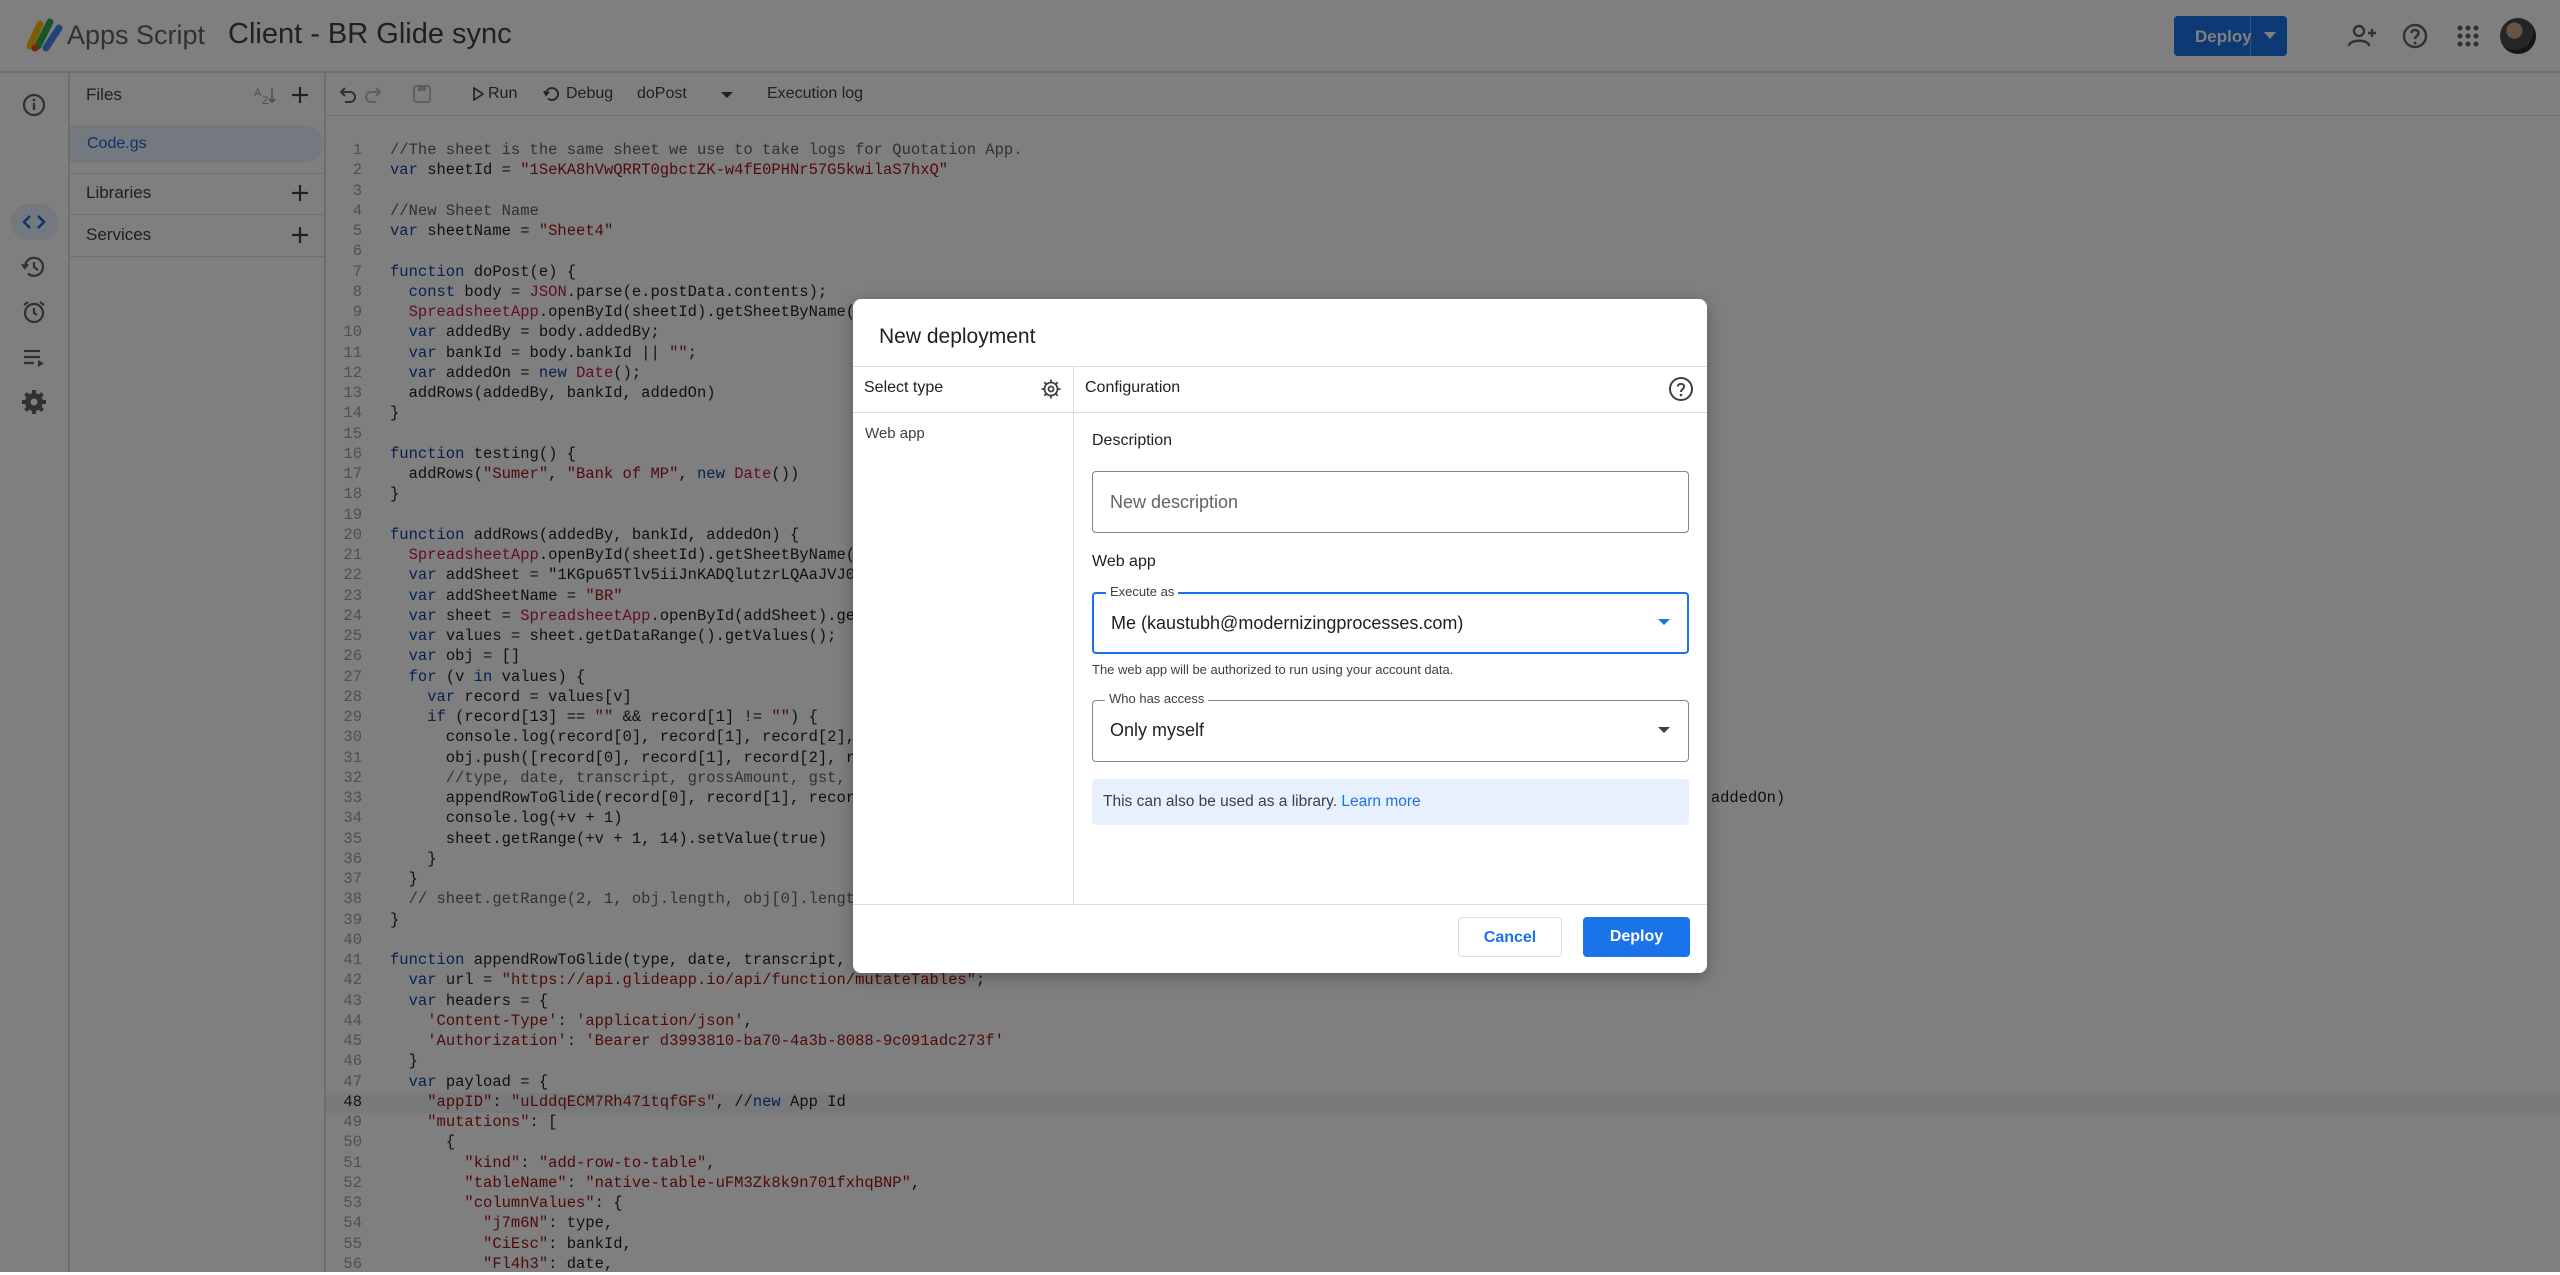  I want to click on deploy-confirm-button: Deploy, so click(1636, 937).